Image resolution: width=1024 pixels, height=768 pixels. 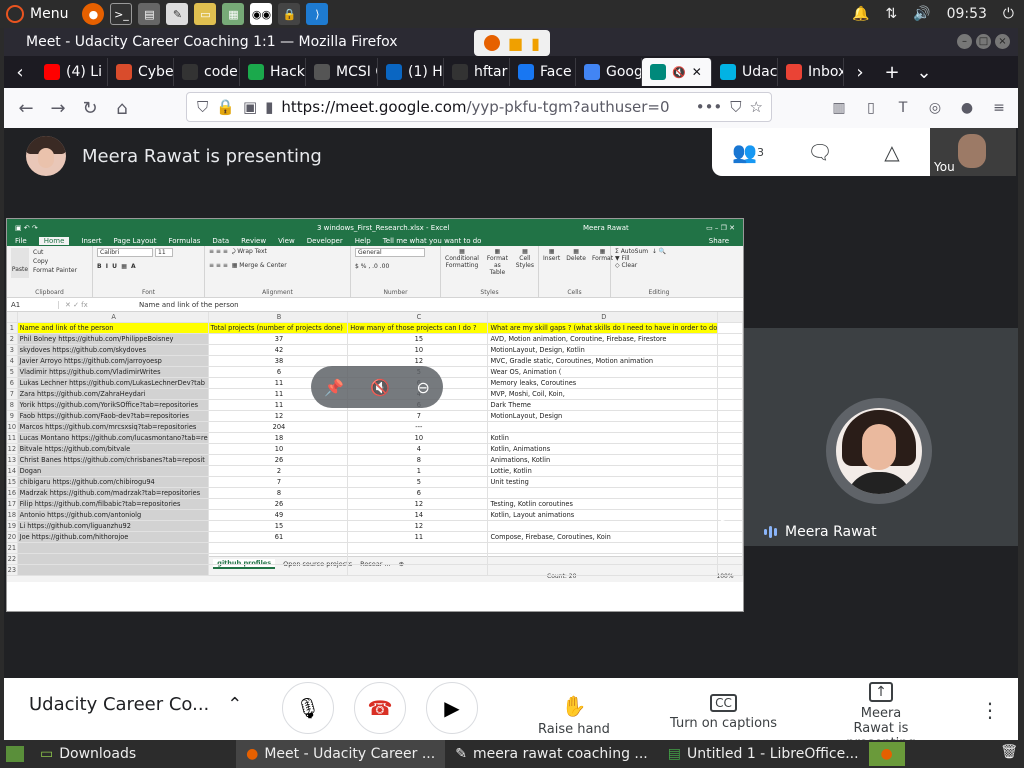 I want to click on formula-input: Name and link of the person, so click(x=189, y=305).